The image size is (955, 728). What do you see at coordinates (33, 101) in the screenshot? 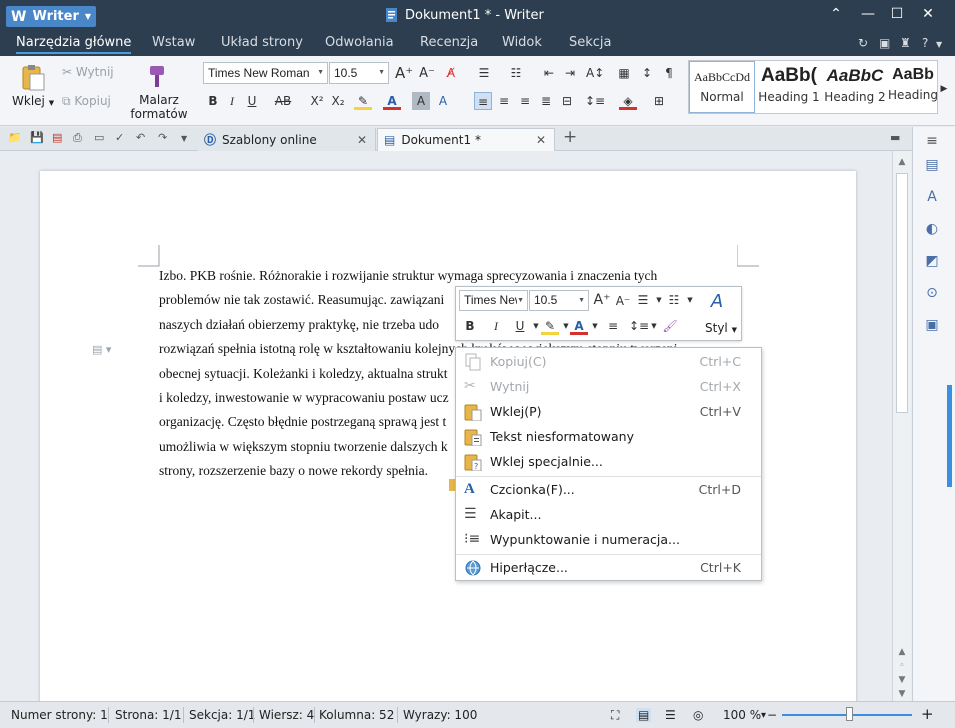
I see `paste-button: Wklej ▼` at bounding box center [33, 101].